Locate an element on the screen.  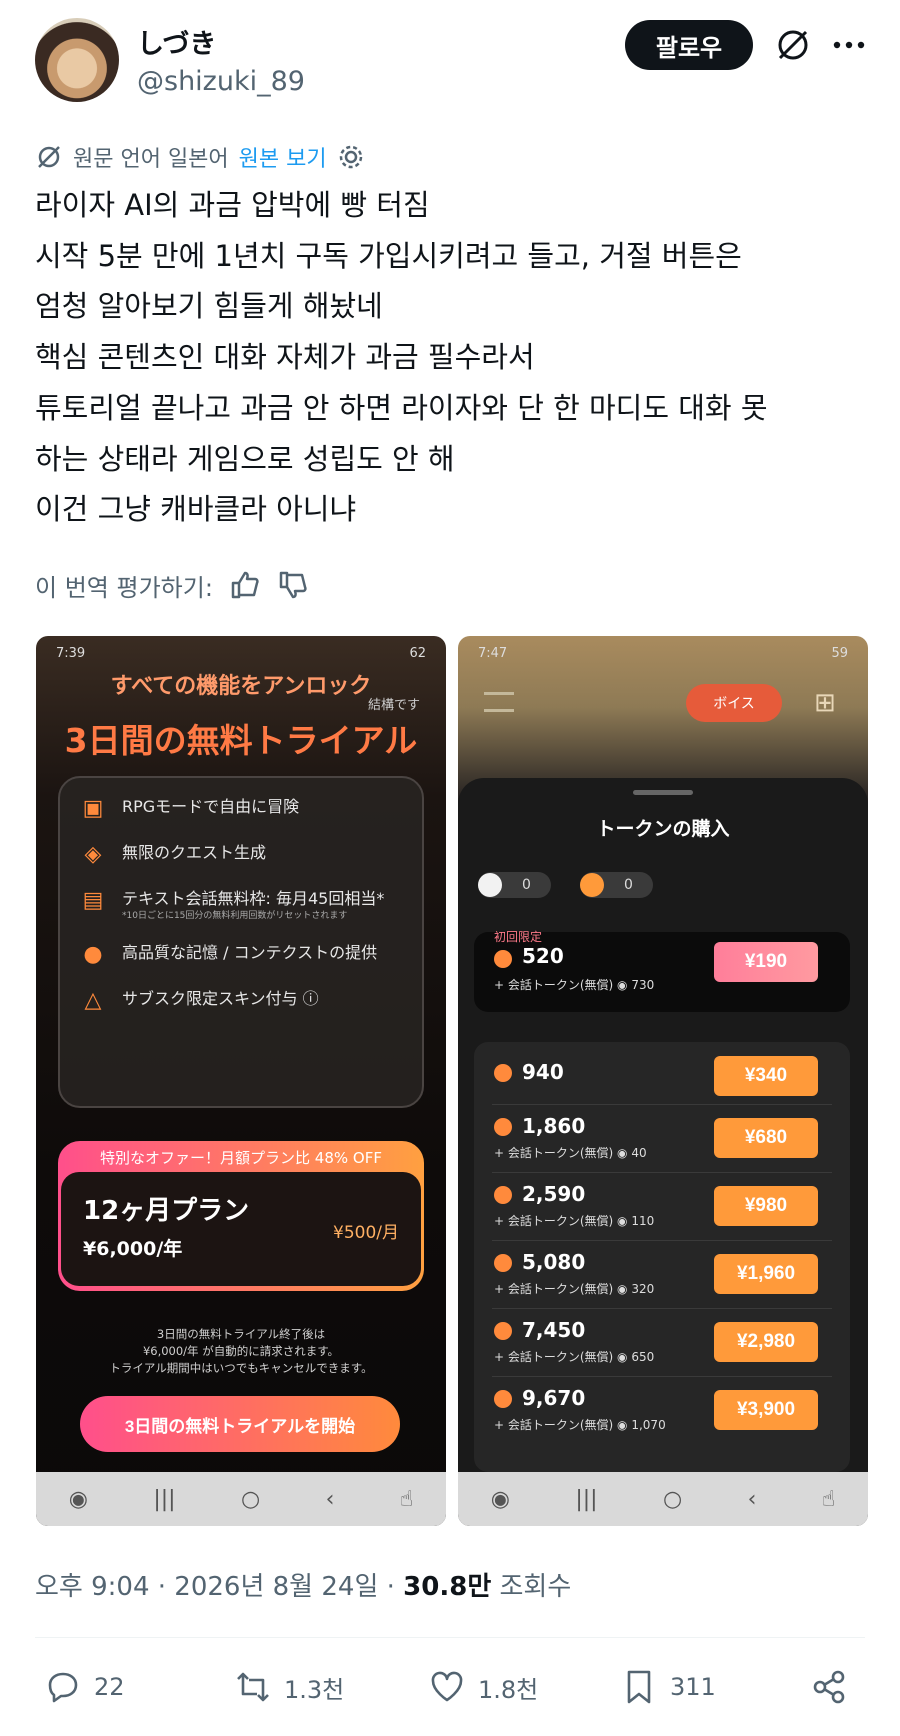
price-button: ¥680 is located at coordinates (766, 1138).